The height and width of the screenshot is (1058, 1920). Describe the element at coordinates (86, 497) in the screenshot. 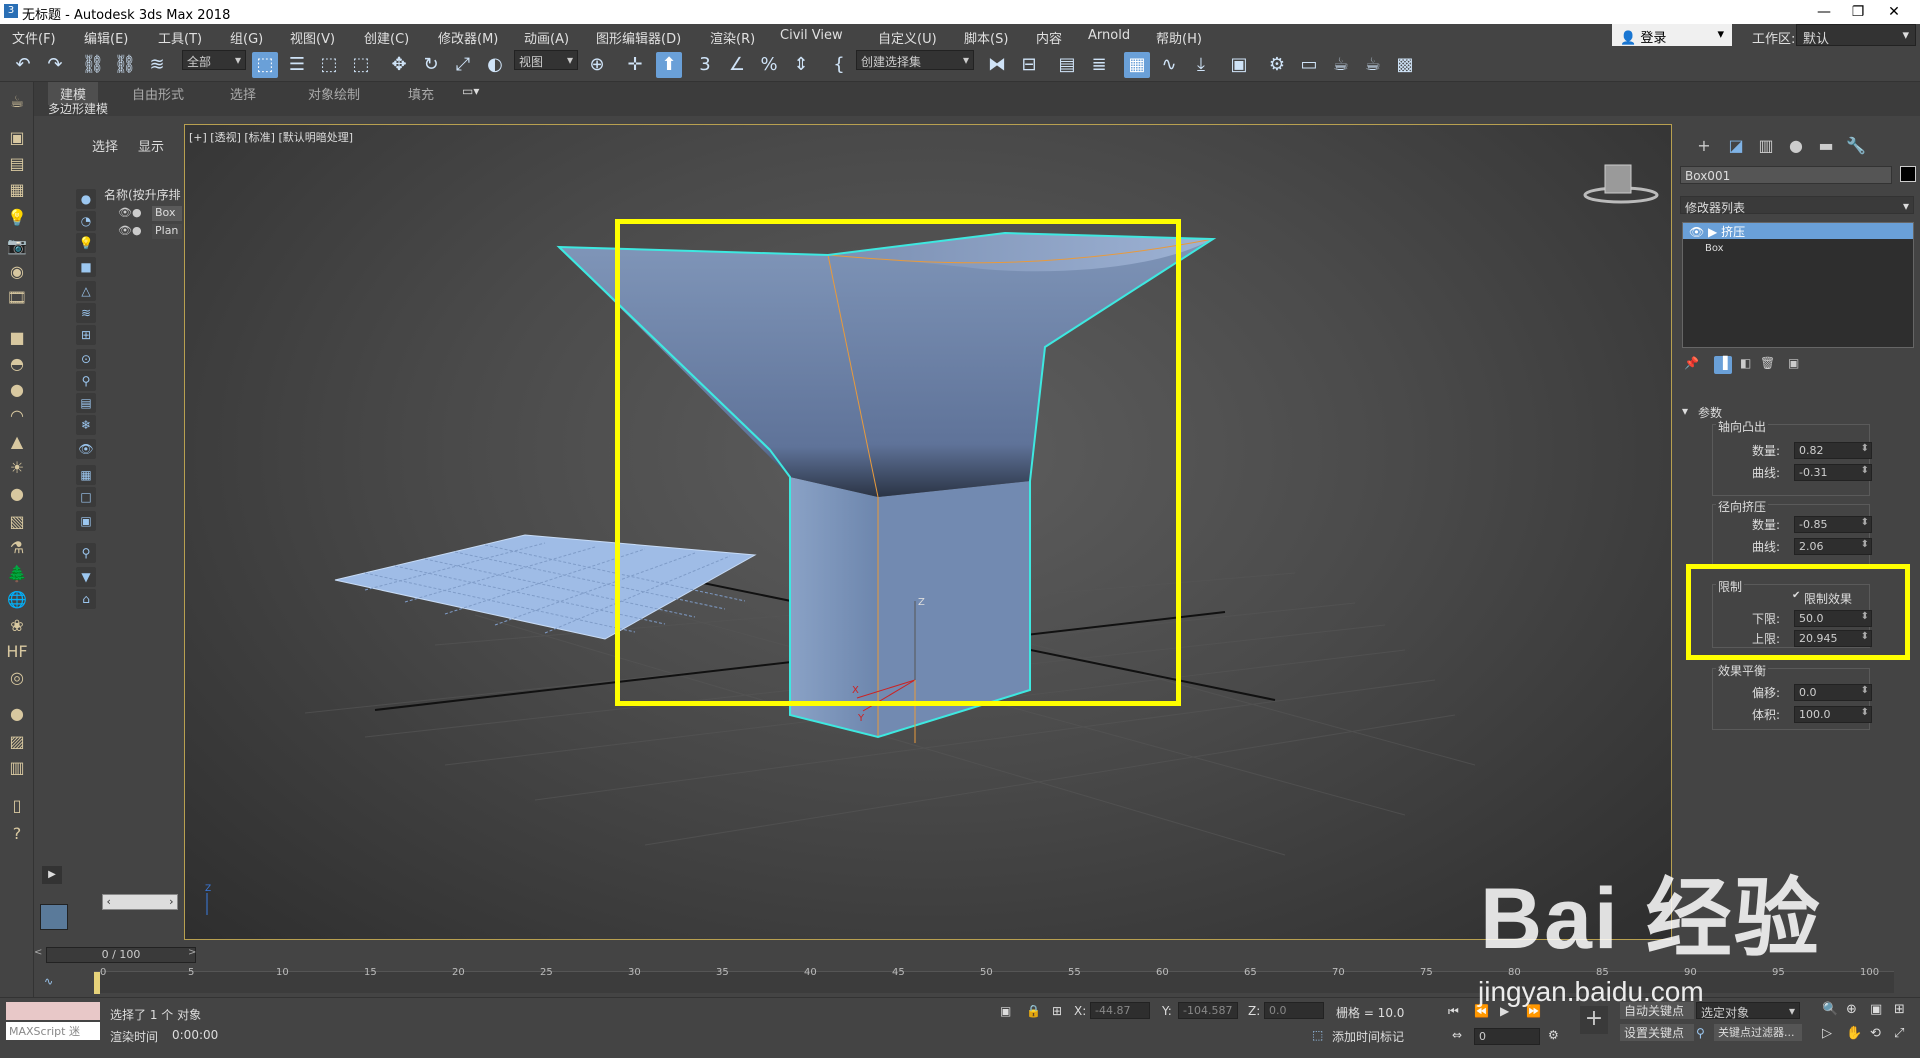

I see `filter-none-icon: □` at that location.